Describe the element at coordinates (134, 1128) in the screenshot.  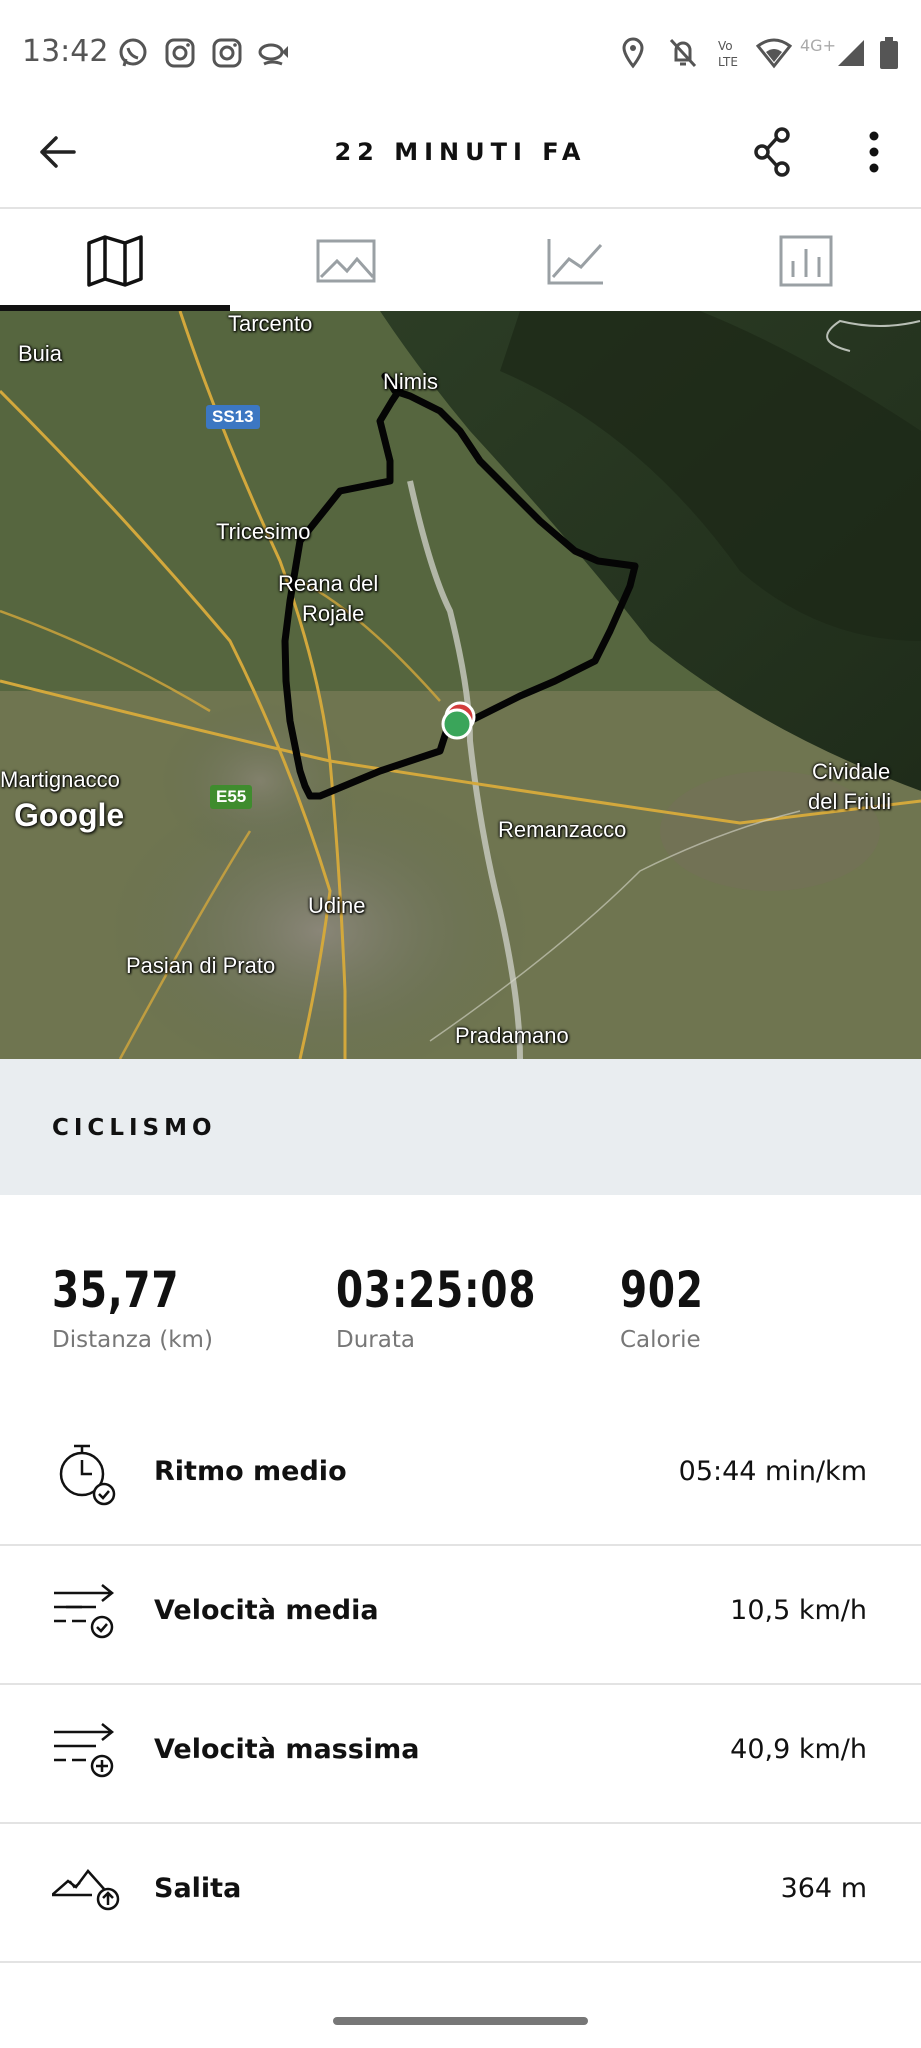
I see `activity-type-label: CICLISMO` at that location.